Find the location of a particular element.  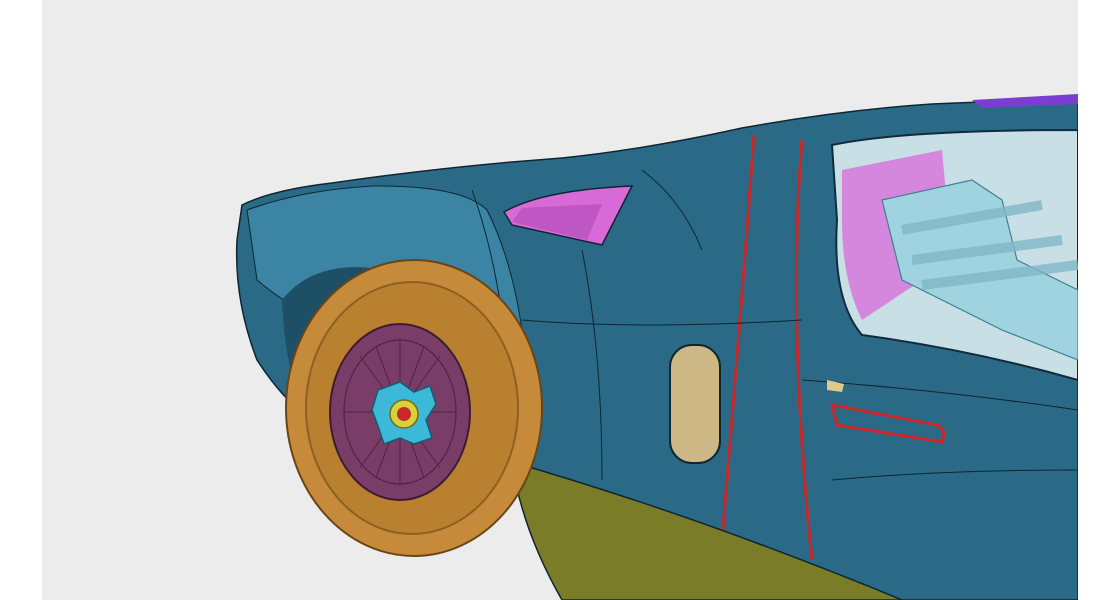

side-lamp is located at coordinates (695, 404).